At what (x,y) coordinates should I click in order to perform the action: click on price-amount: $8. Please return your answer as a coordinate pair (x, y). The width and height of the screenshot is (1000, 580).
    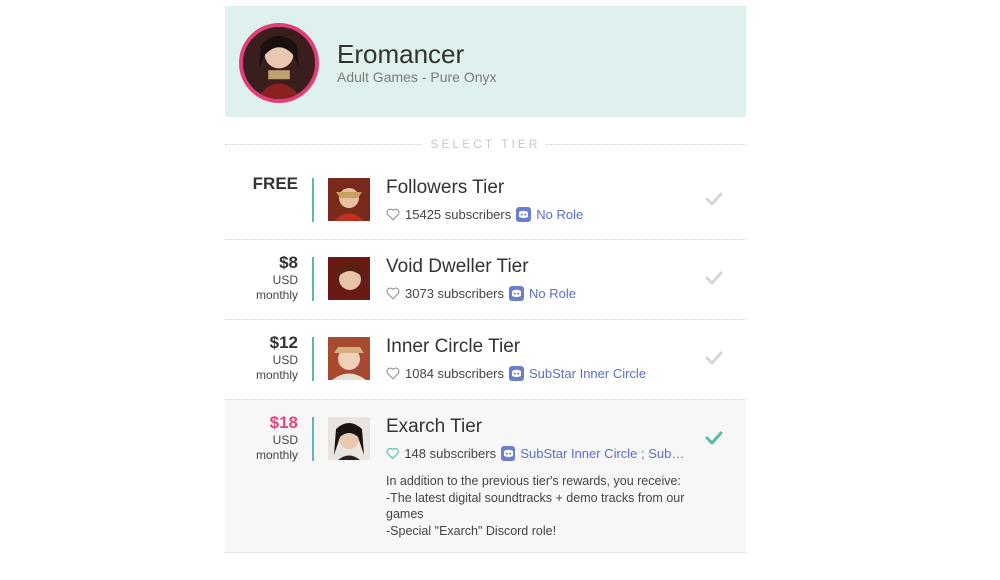
    Looking at the image, I should click on (288, 262).